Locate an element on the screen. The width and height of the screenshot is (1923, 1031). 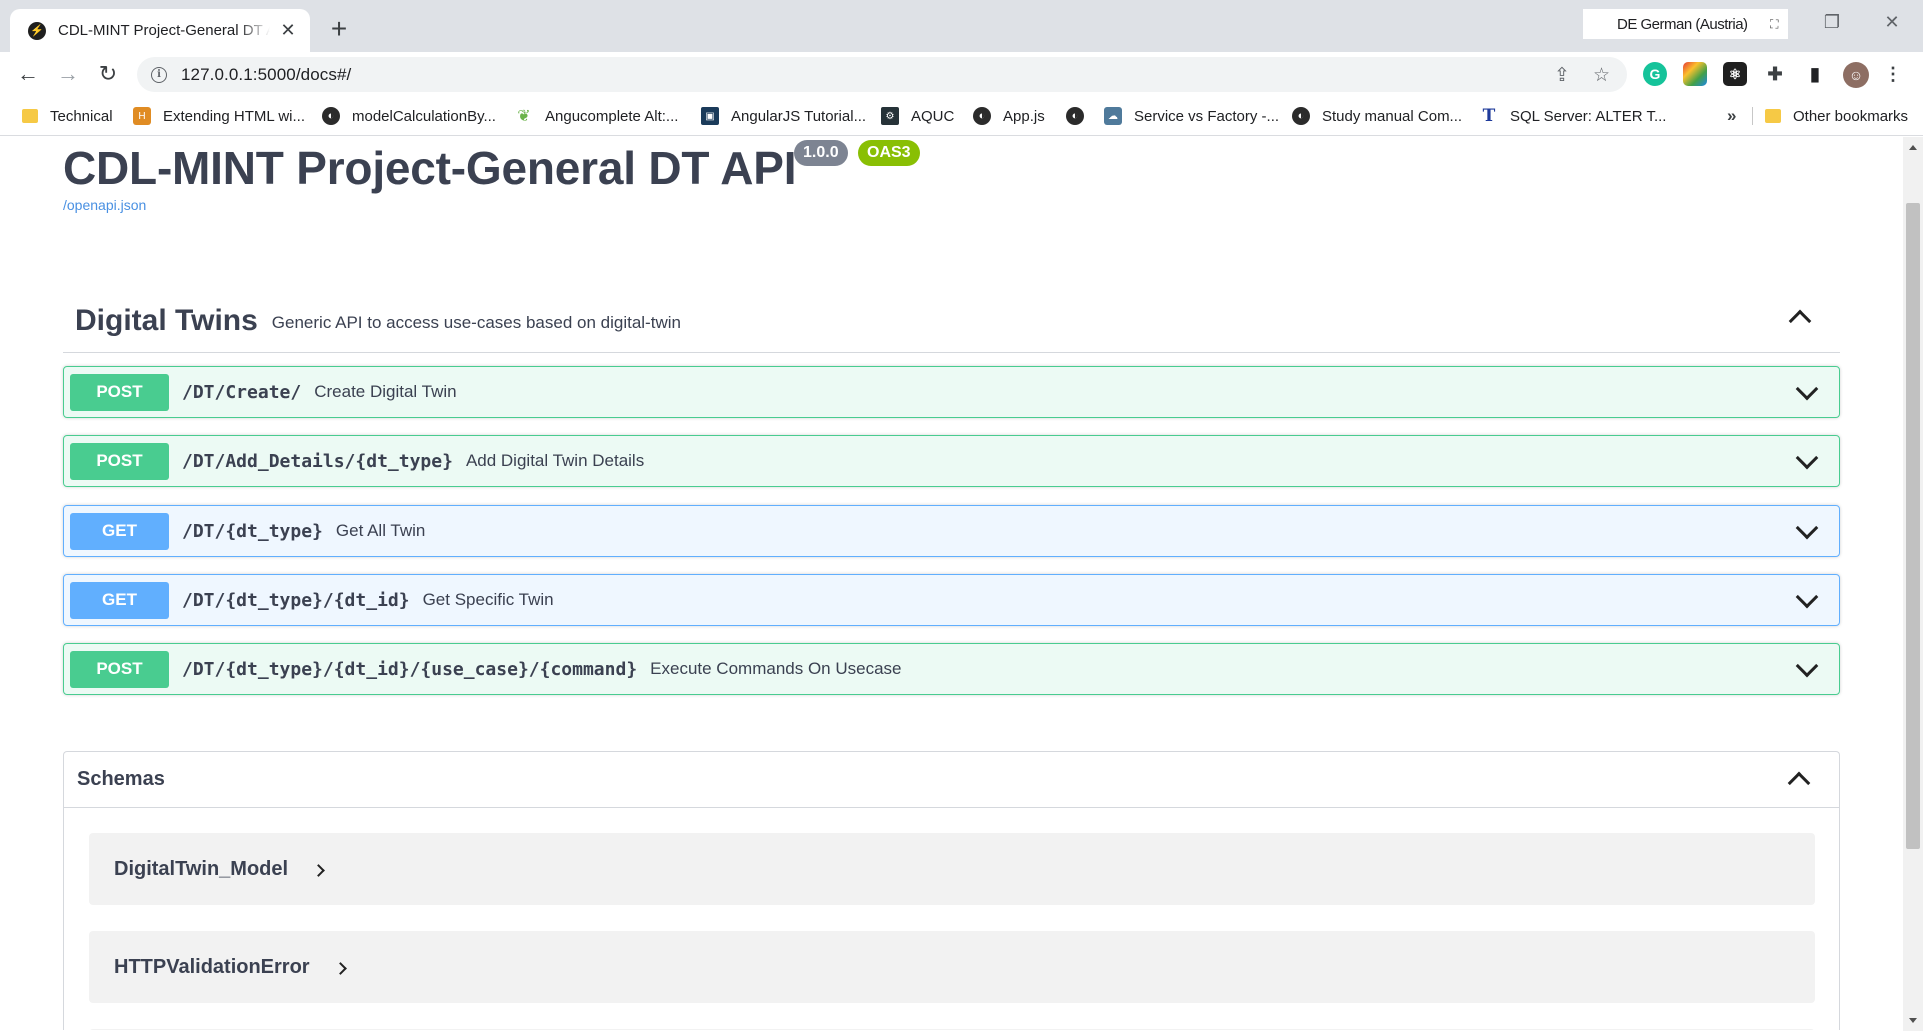
bookmark-favicon: H is located at coordinates (142, 116).